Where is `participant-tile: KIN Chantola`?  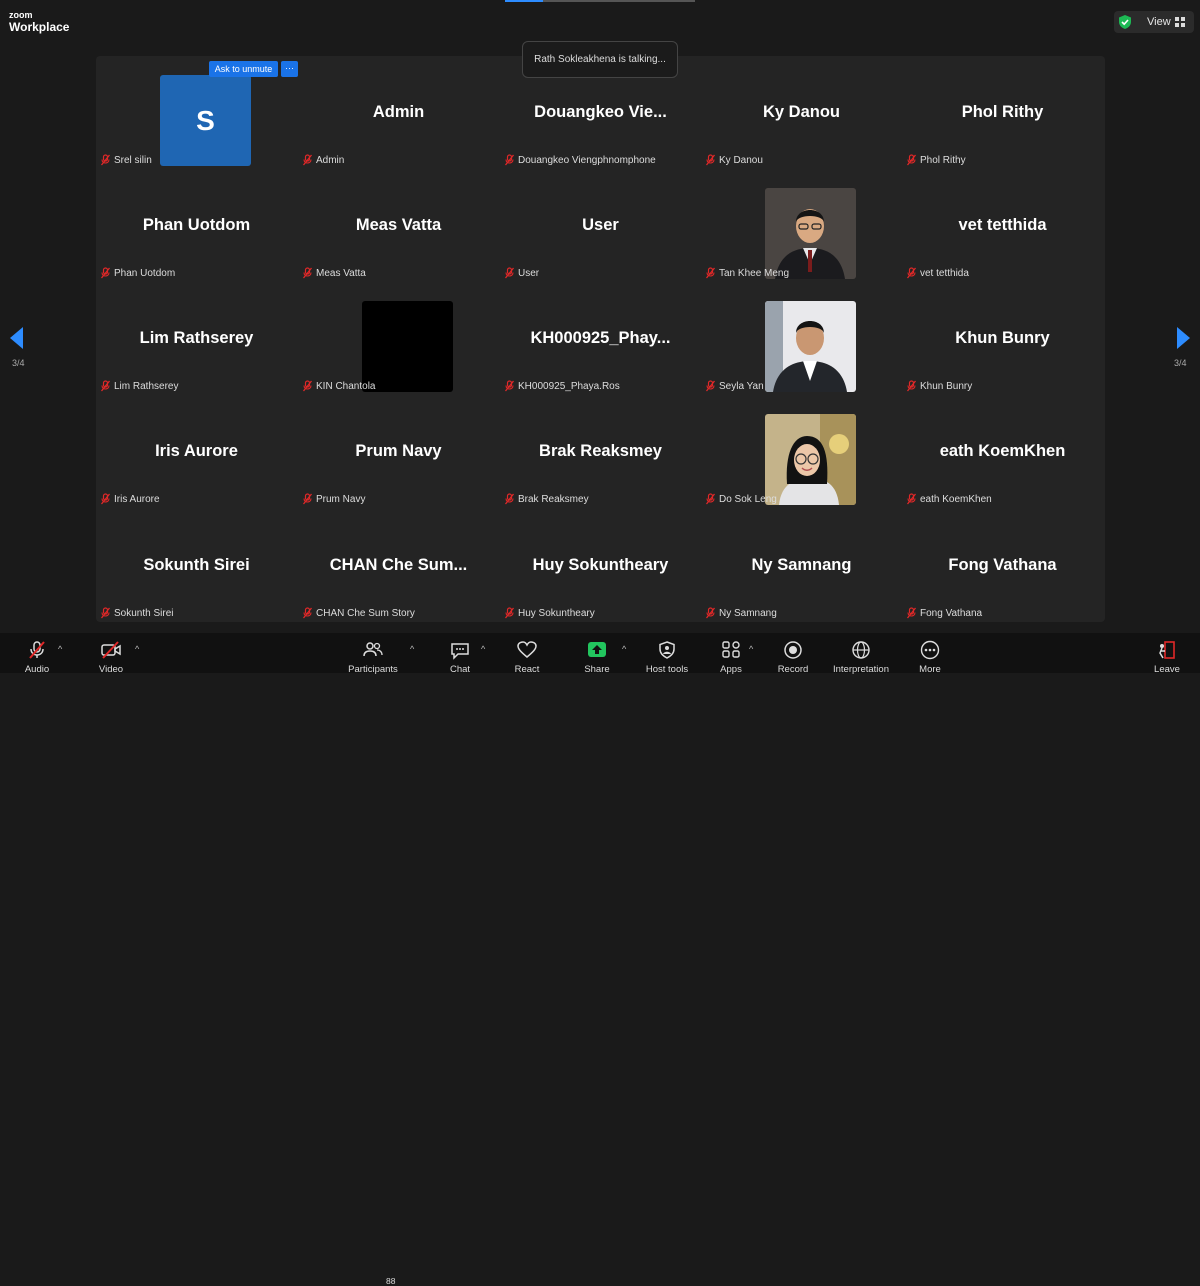
participant-tile: KIN Chantola is located at coordinates (398, 338).